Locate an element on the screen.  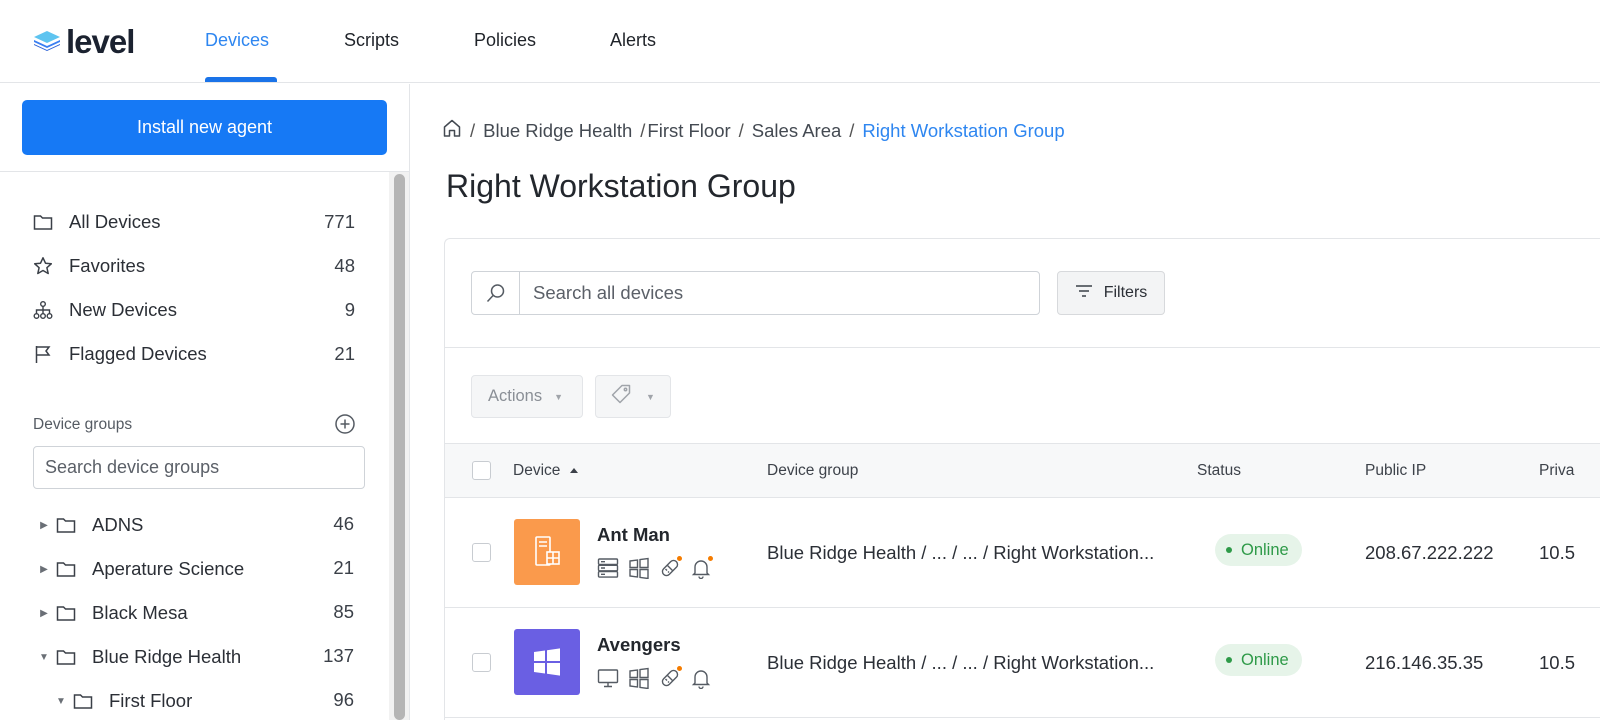
device-name: Ant Man is located at coordinates (633, 535).